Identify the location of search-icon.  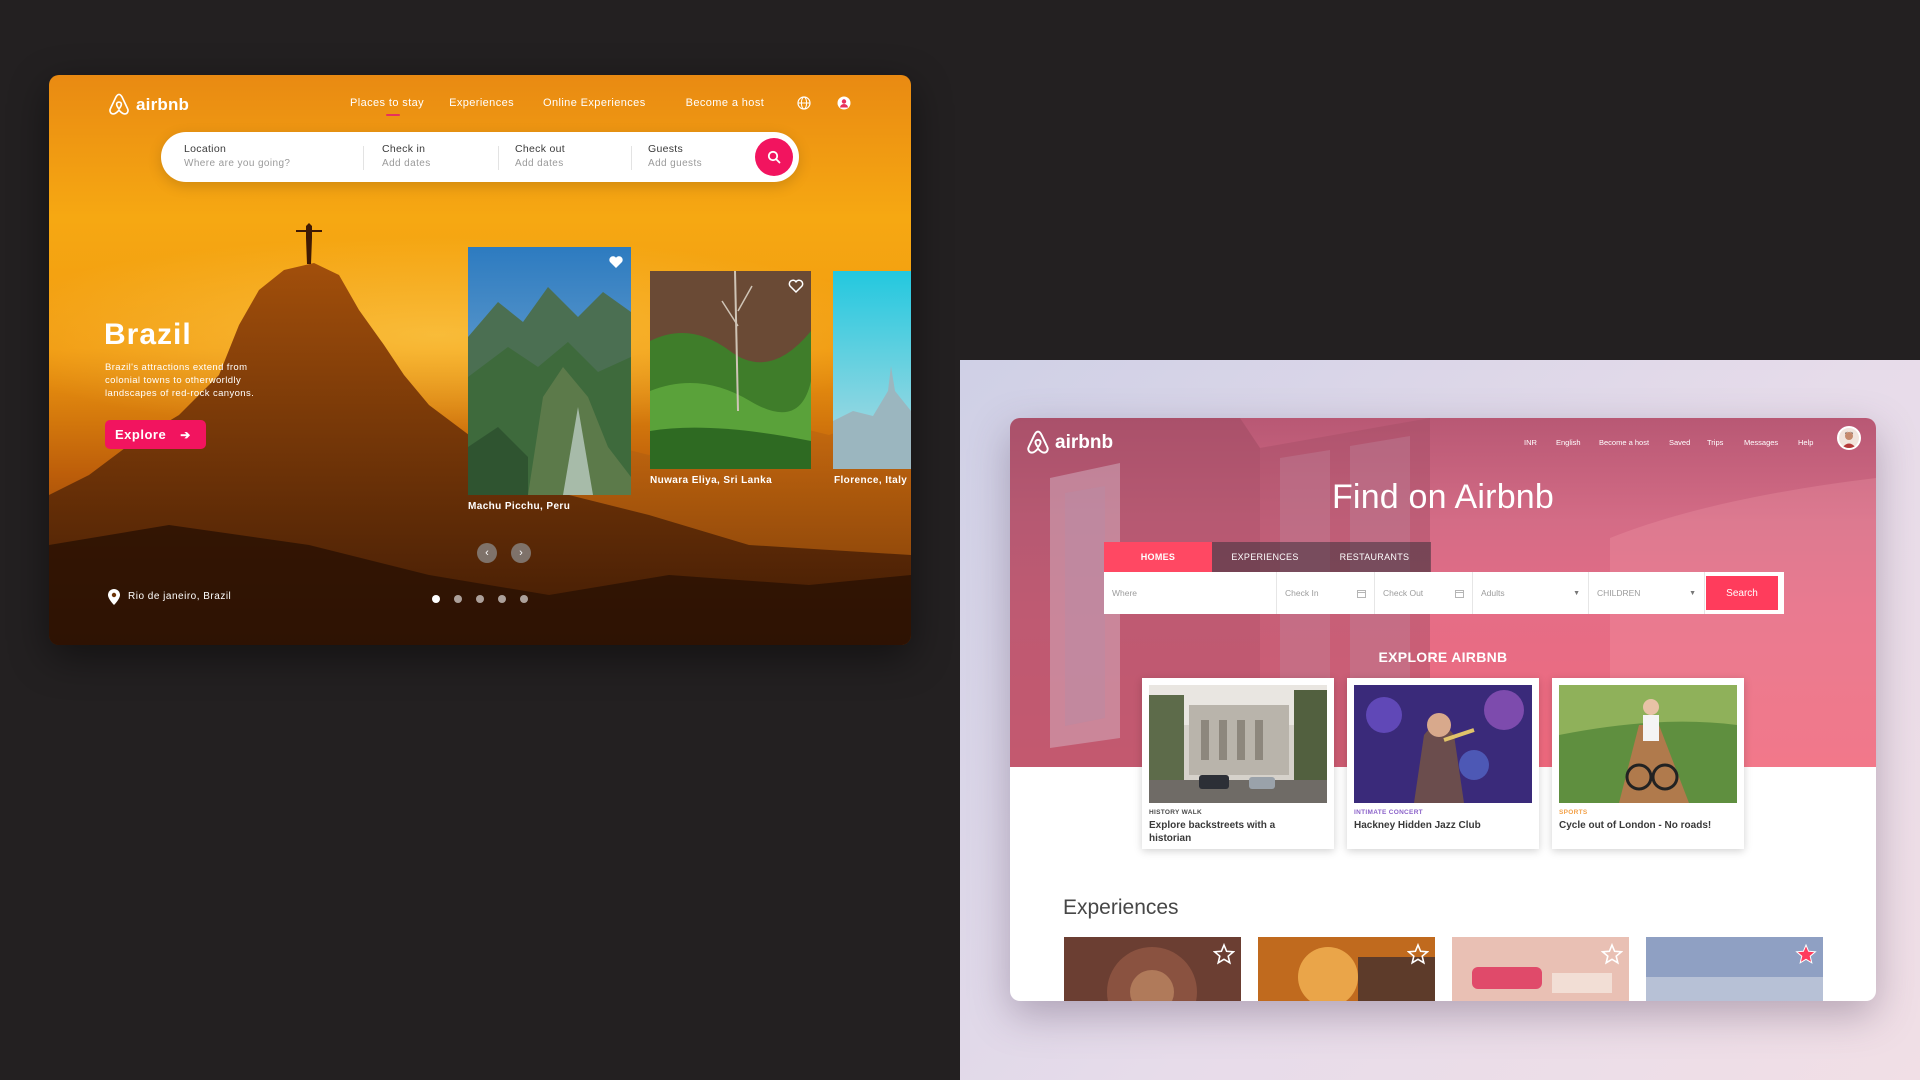
(774, 157).